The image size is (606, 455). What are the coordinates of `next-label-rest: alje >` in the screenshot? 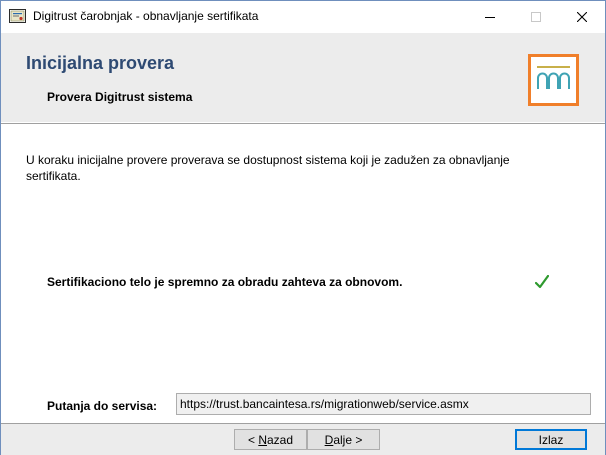 It's located at (348, 439).